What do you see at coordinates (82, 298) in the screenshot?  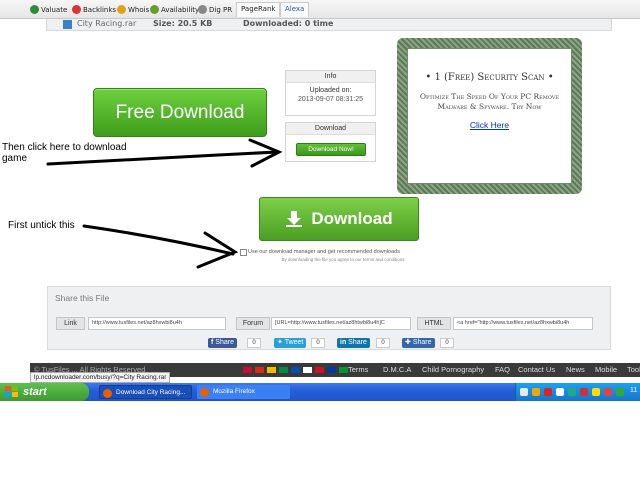 I see `share-title: Share this File` at bounding box center [82, 298].